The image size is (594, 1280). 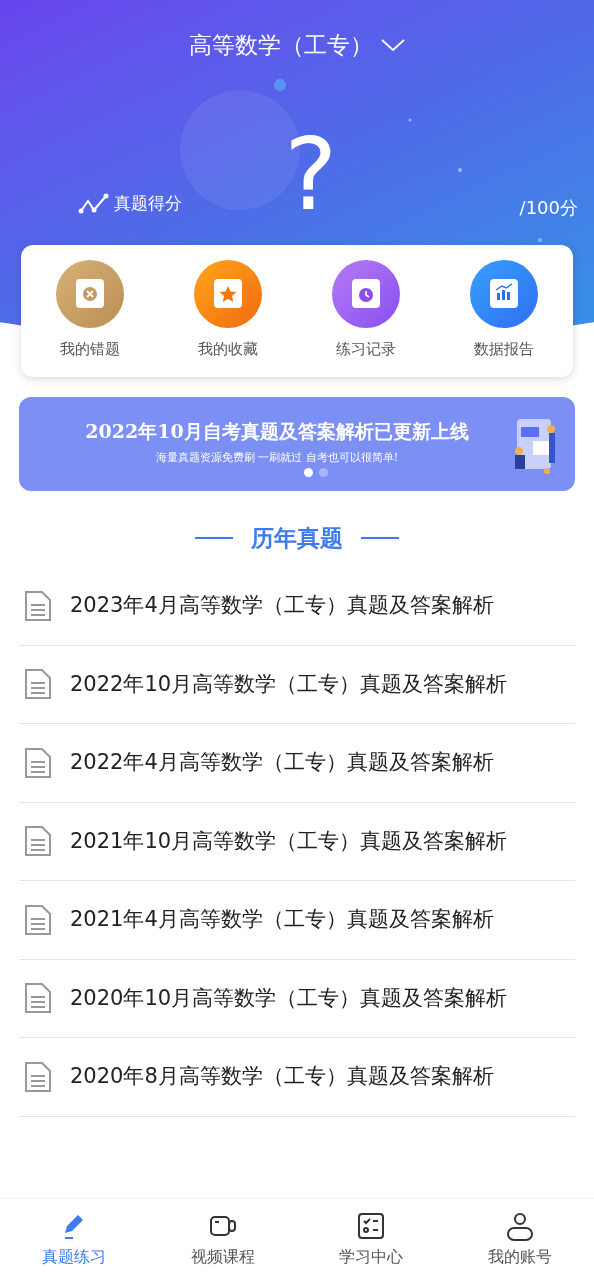 I want to click on line-chart-icon, so click(x=94, y=203).